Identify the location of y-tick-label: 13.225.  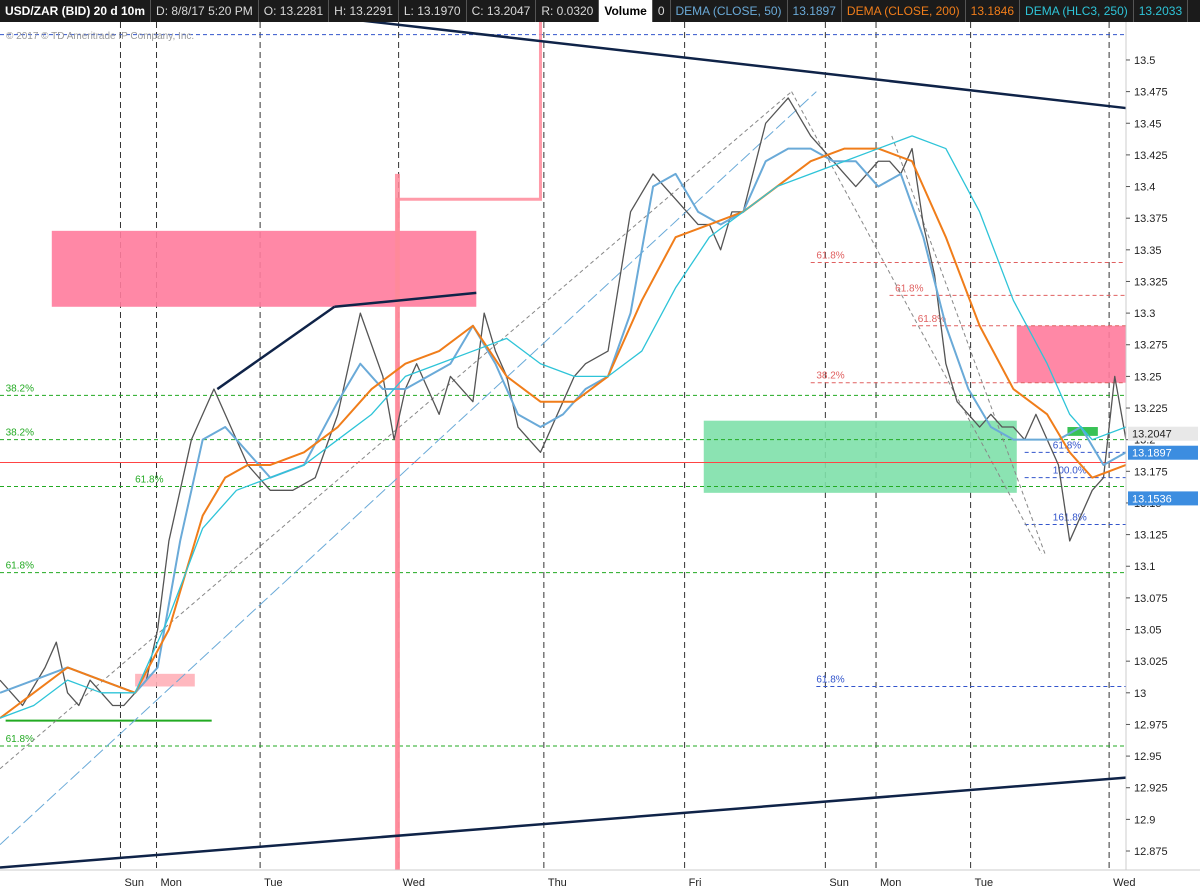
(1151, 409).